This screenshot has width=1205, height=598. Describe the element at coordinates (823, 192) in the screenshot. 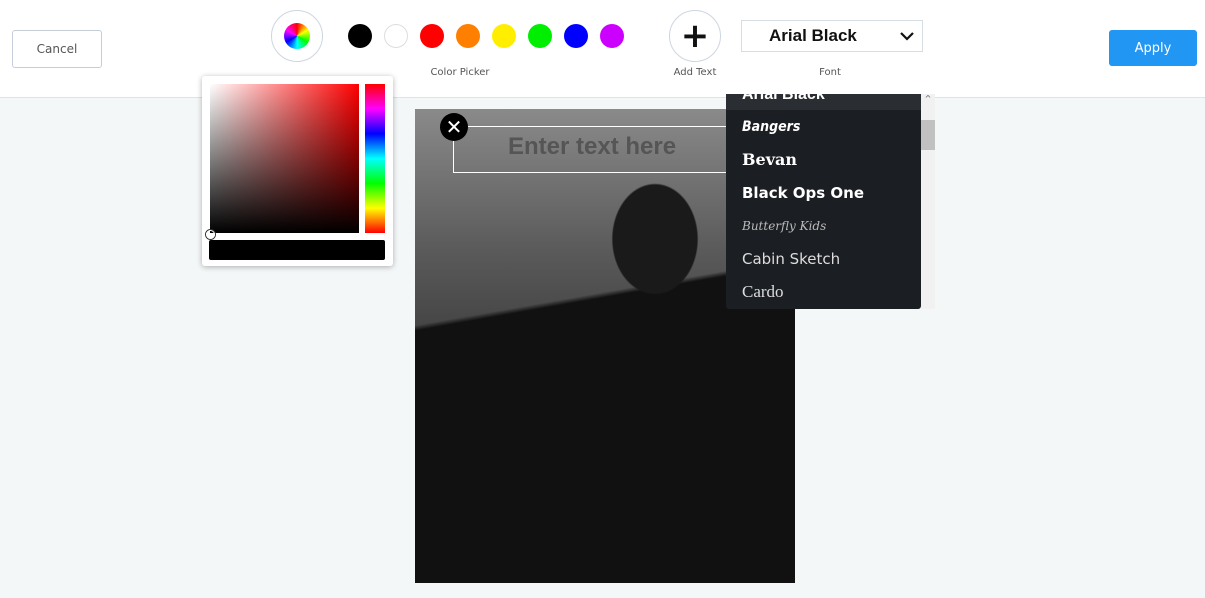

I see `font-option: Black Ops One` at that location.